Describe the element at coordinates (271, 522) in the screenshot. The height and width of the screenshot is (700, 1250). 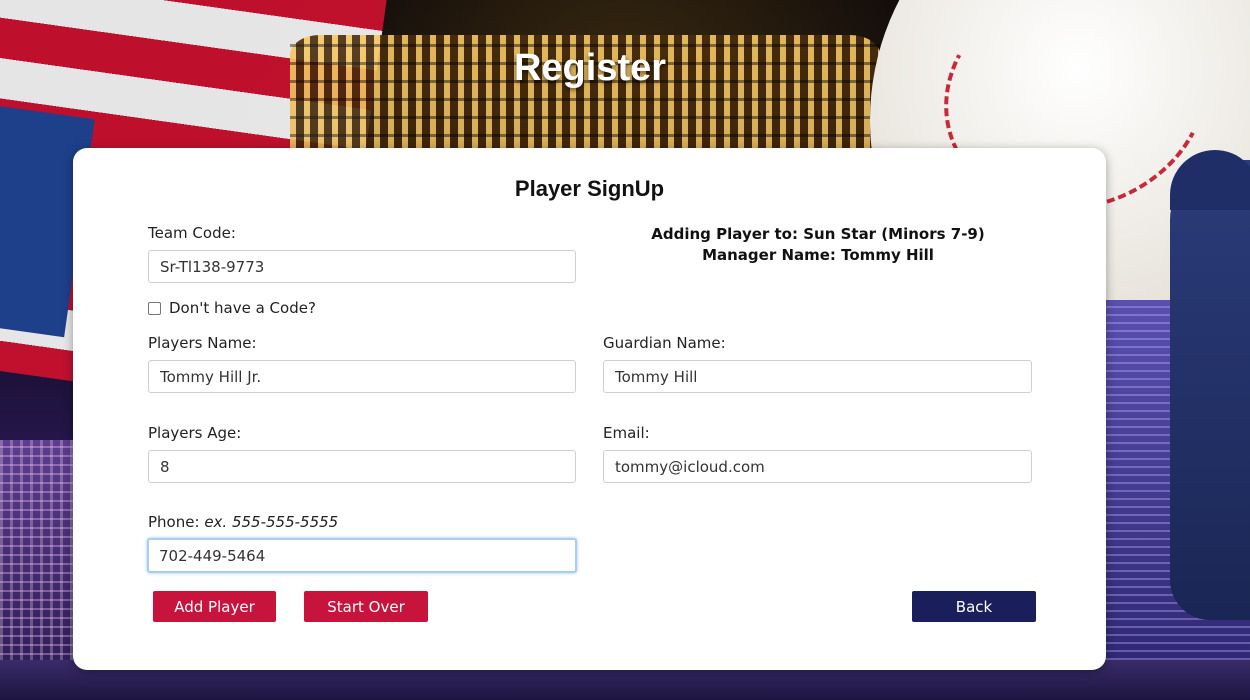
I see `phone-format-hint: ex. 555-555-5555` at that location.